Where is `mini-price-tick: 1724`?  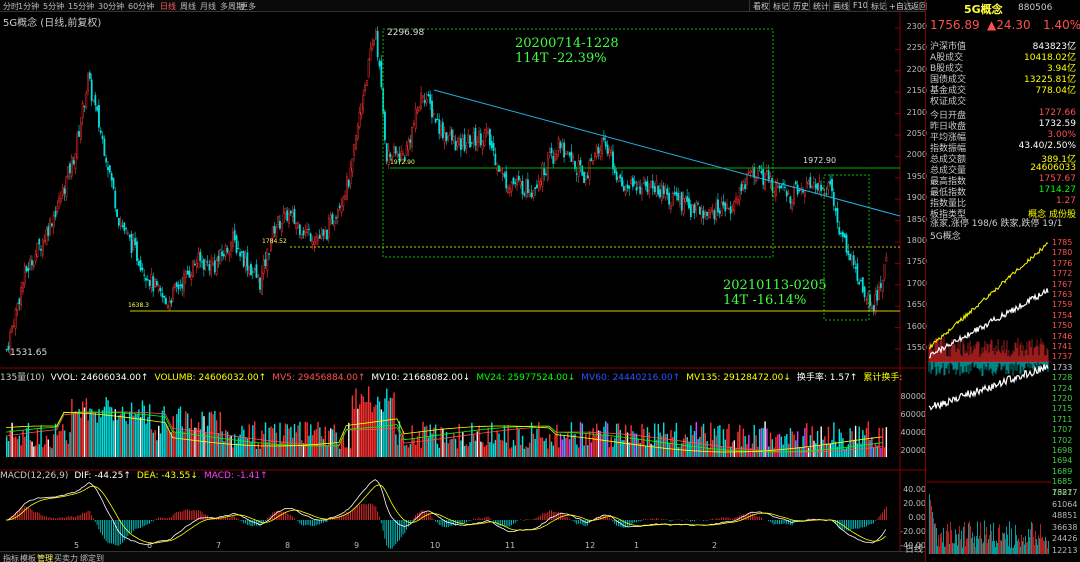
mini-price-tick: 1724 is located at coordinates (1062, 388).